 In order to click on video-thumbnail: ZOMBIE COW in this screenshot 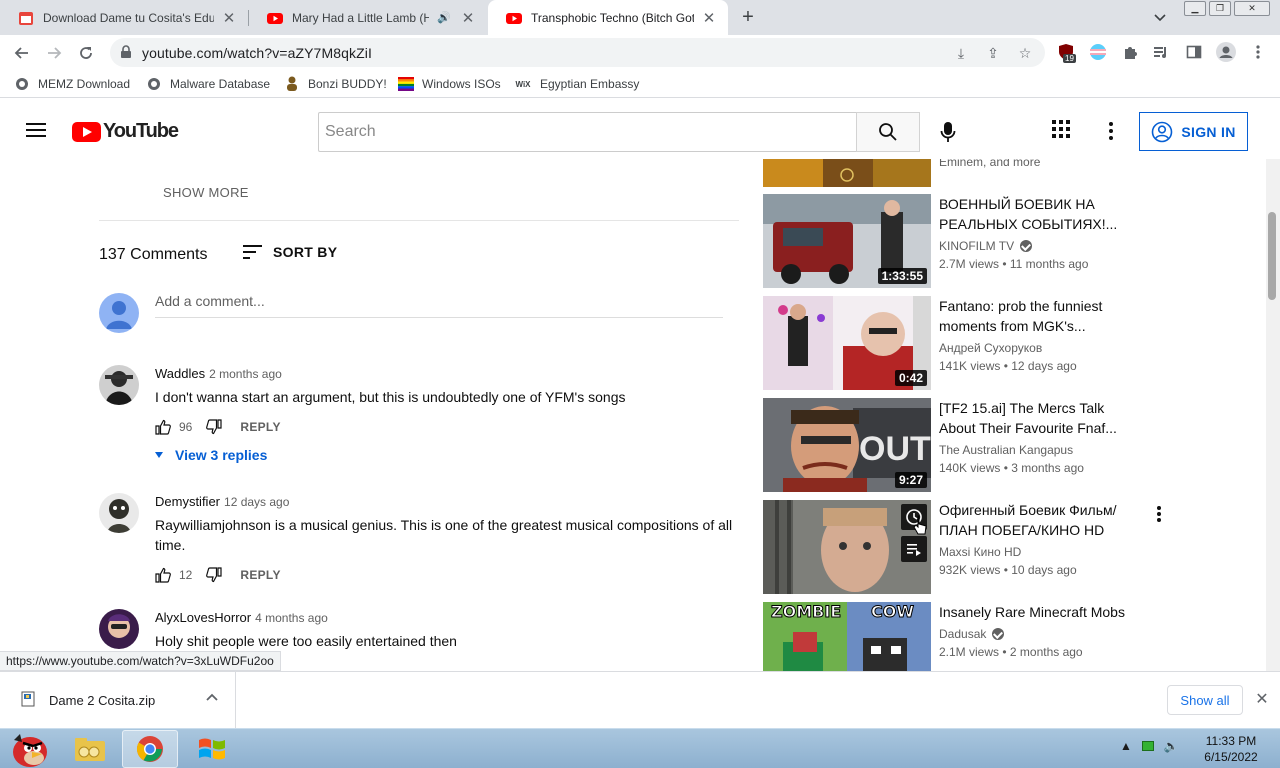, I will do `click(847, 636)`.